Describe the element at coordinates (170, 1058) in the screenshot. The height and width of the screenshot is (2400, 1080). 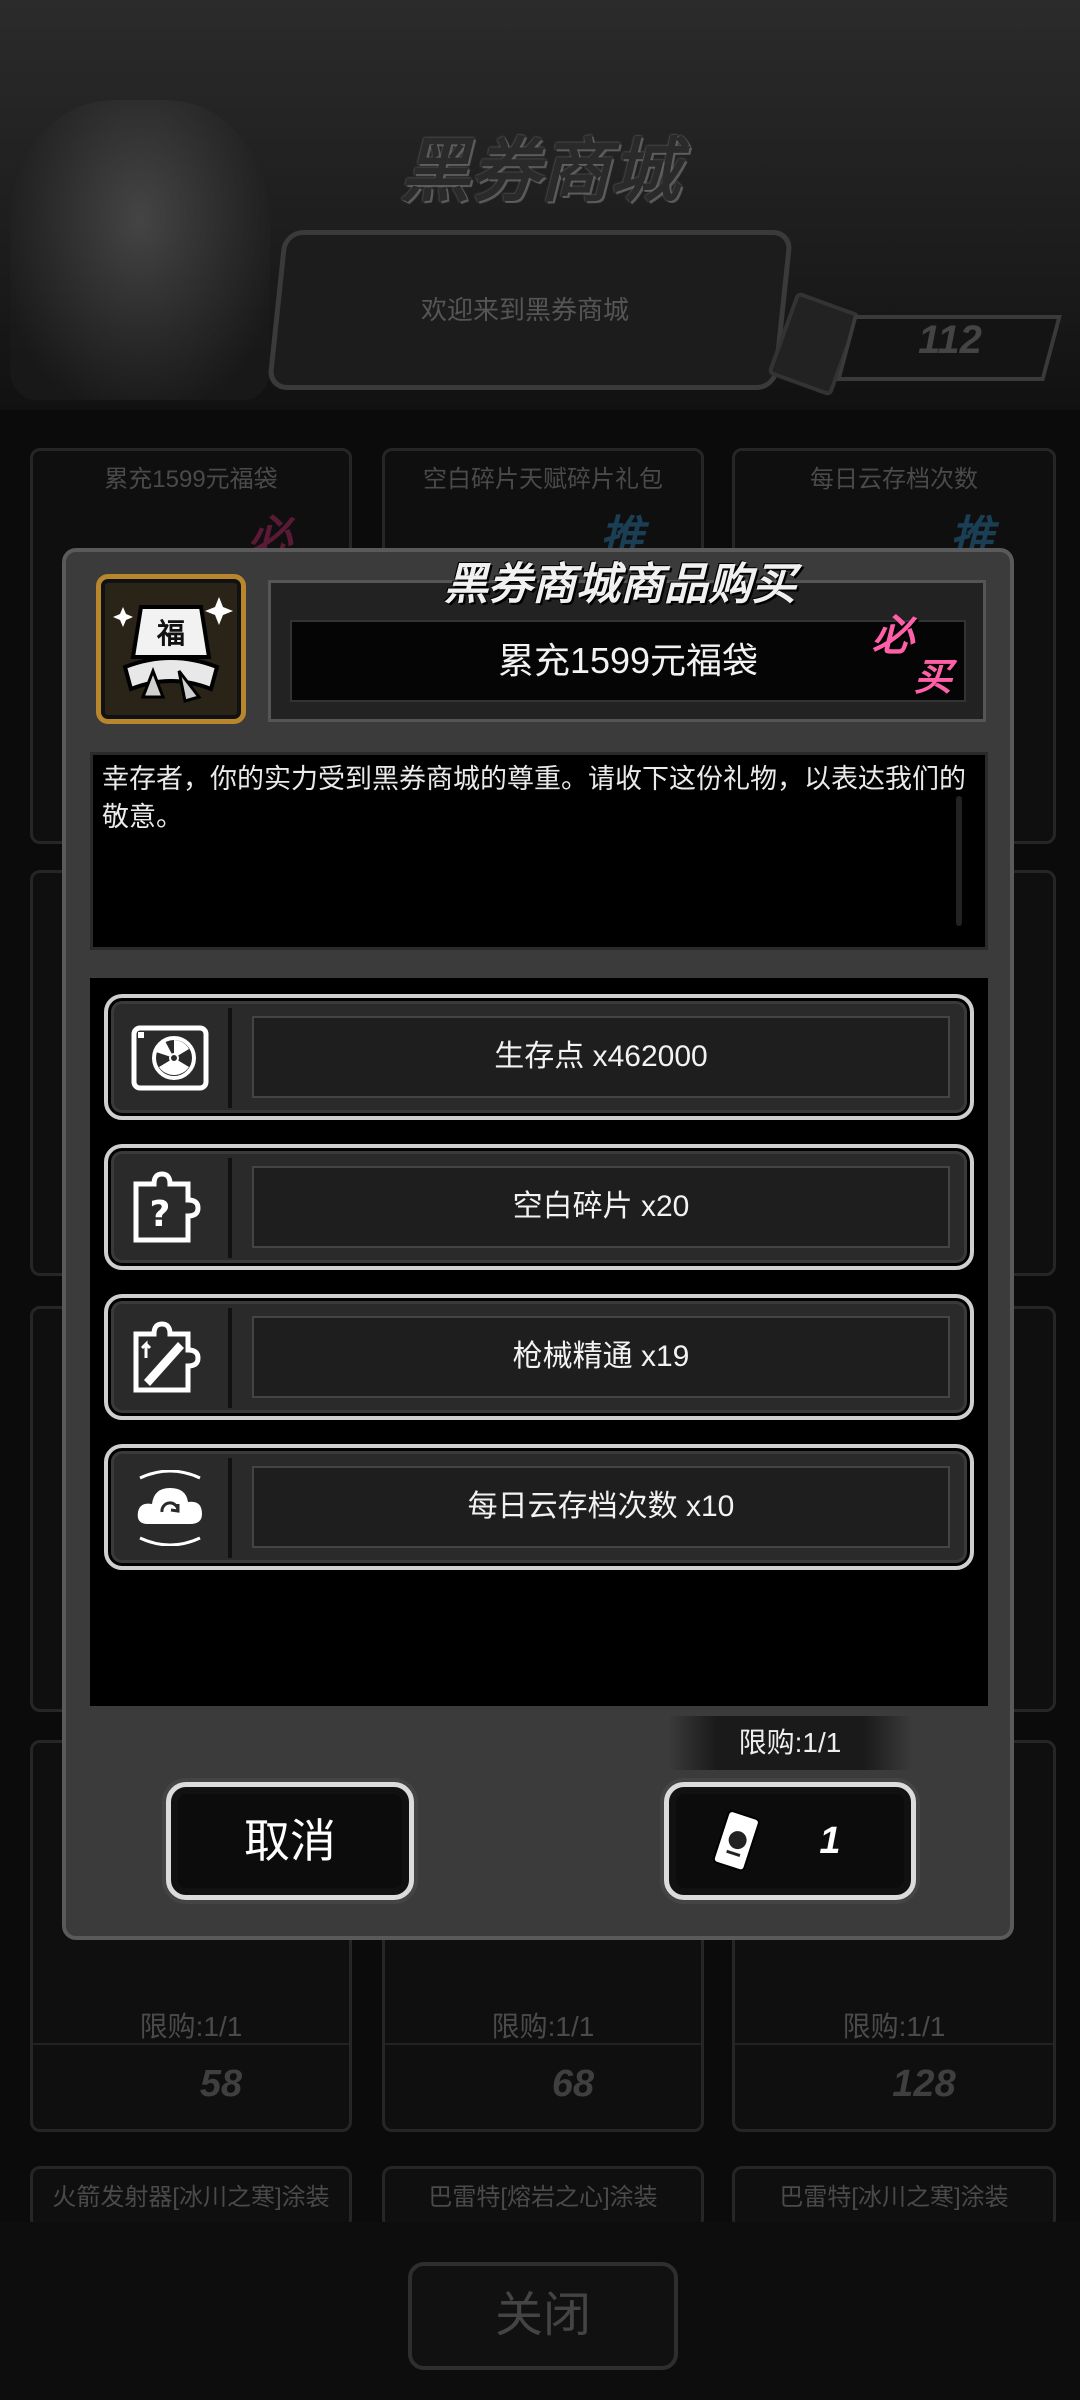
I see `radiation-icon` at that location.